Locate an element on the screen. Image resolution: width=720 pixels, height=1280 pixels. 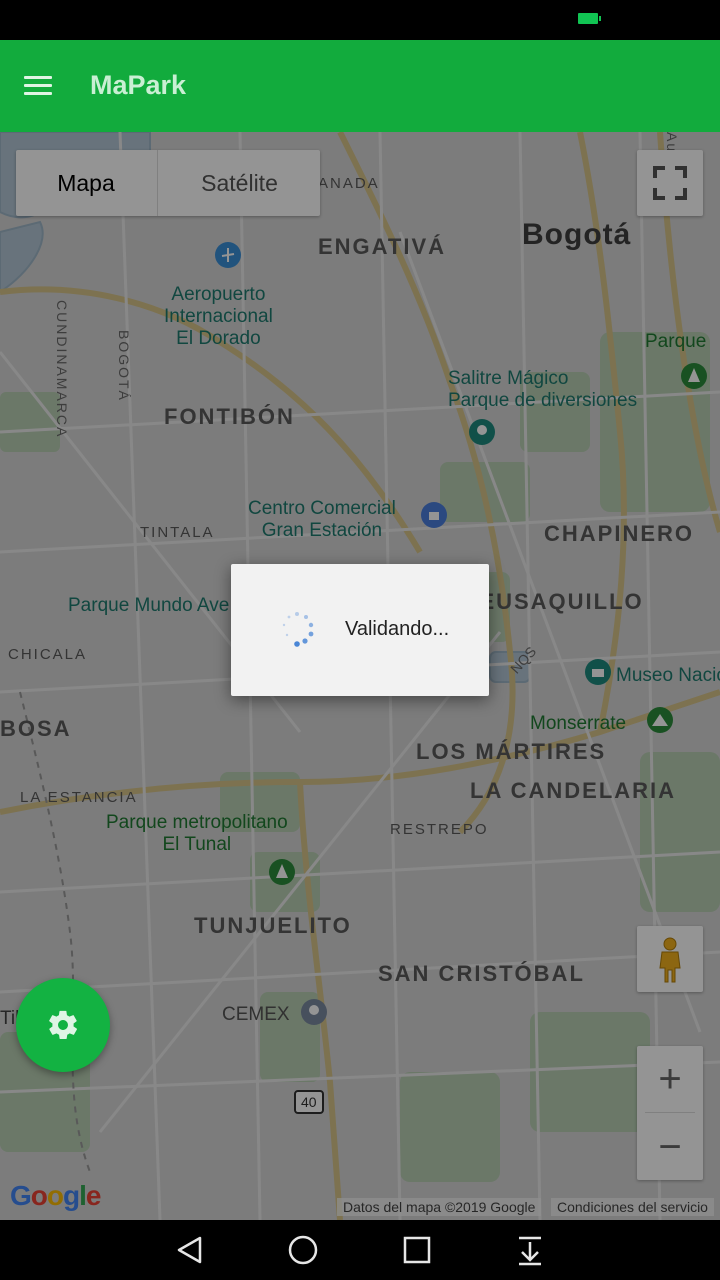
gear-icon is located at coordinates (63, 1025).